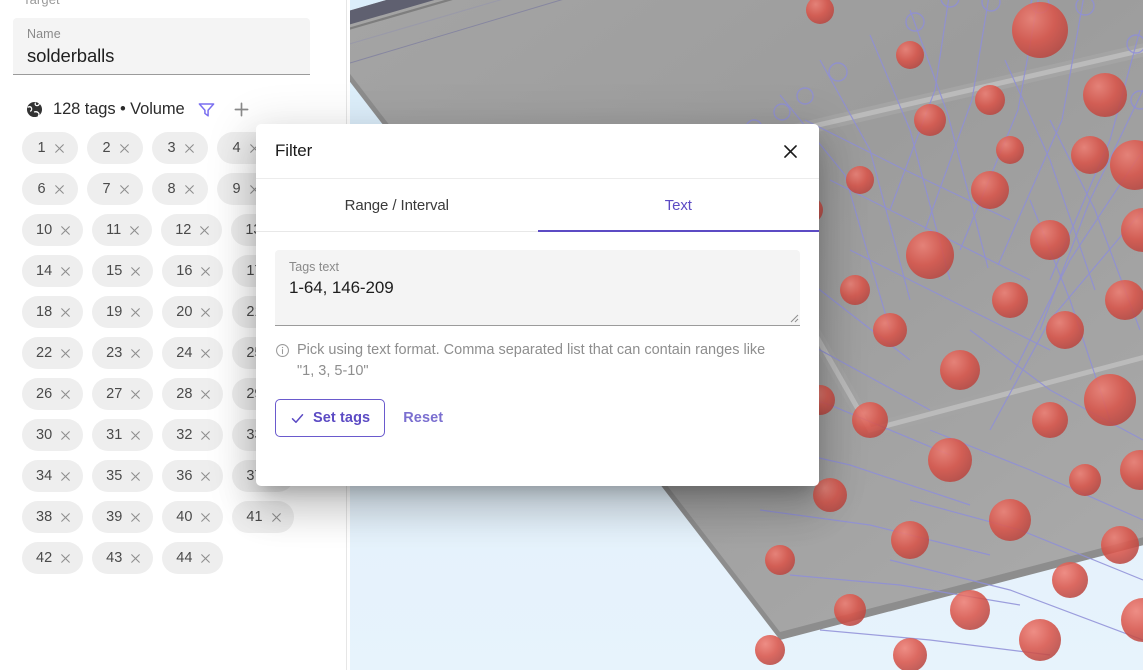 This screenshot has height=670, width=1143. I want to click on tag-chip: 43, so click(123, 558).